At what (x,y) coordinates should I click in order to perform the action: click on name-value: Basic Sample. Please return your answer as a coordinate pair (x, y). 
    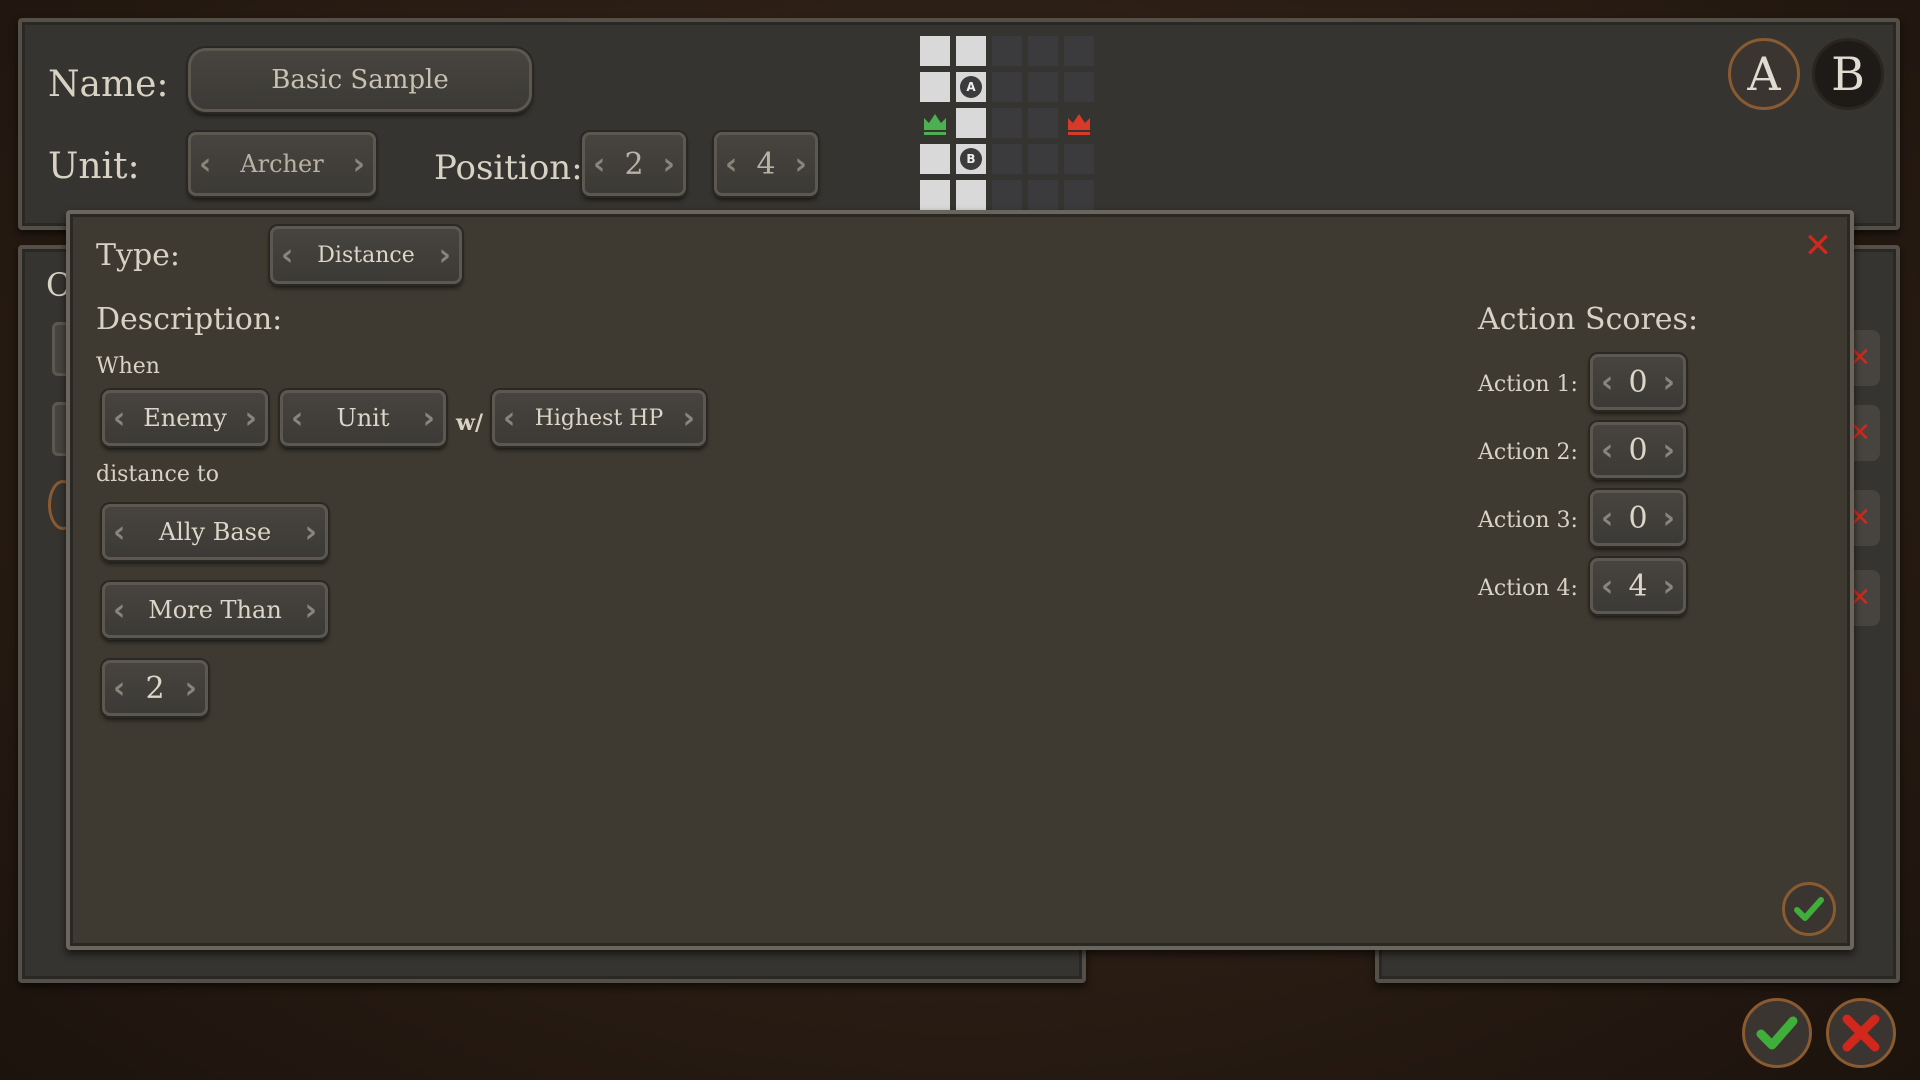
    Looking at the image, I should click on (360, 80).